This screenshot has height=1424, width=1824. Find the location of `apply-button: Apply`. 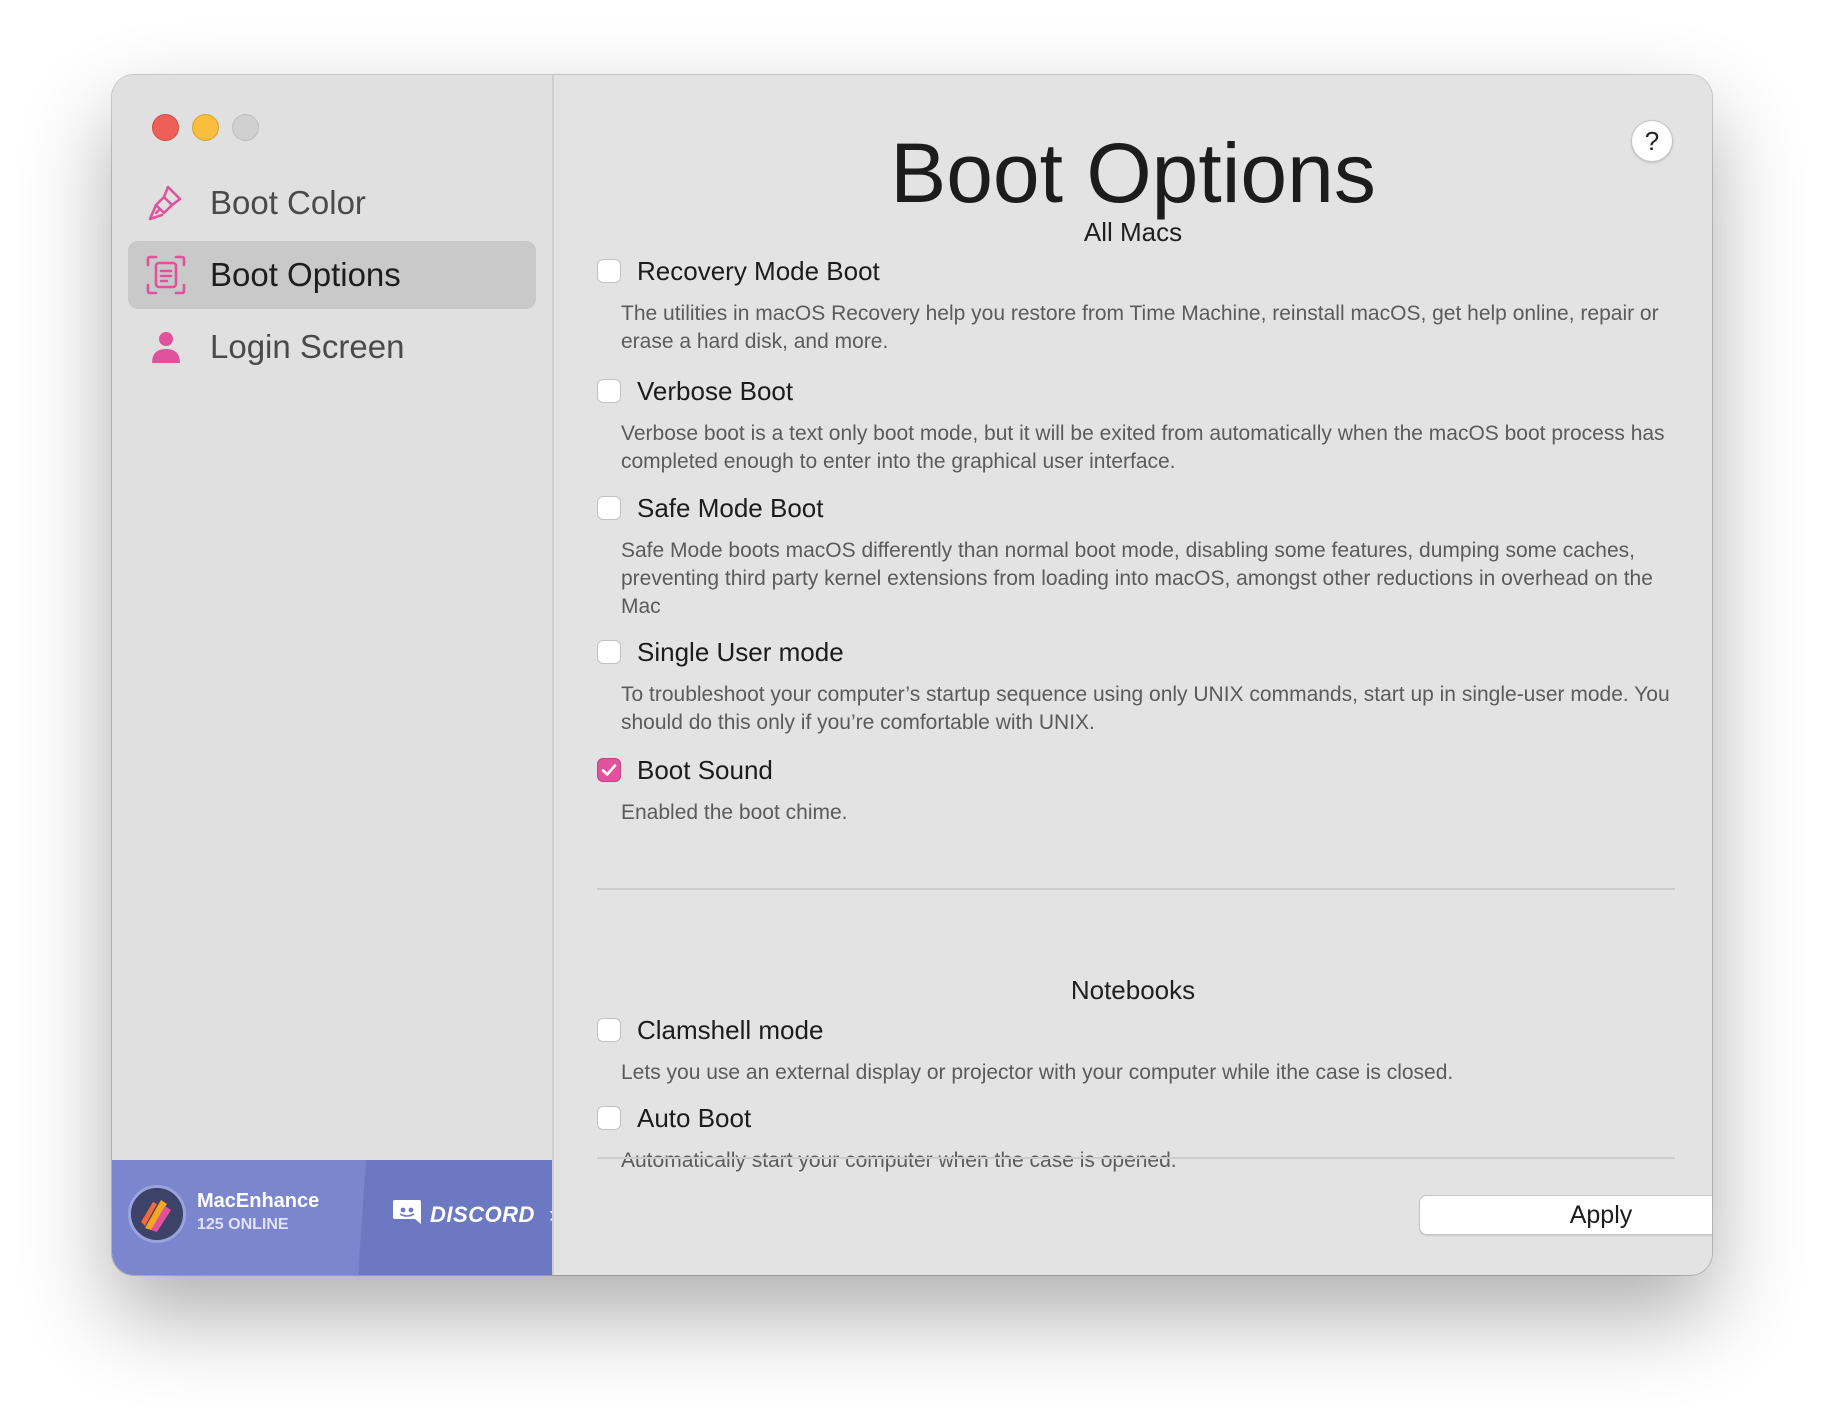

apply-button: Apply is located at coordinates (1565, 1215).